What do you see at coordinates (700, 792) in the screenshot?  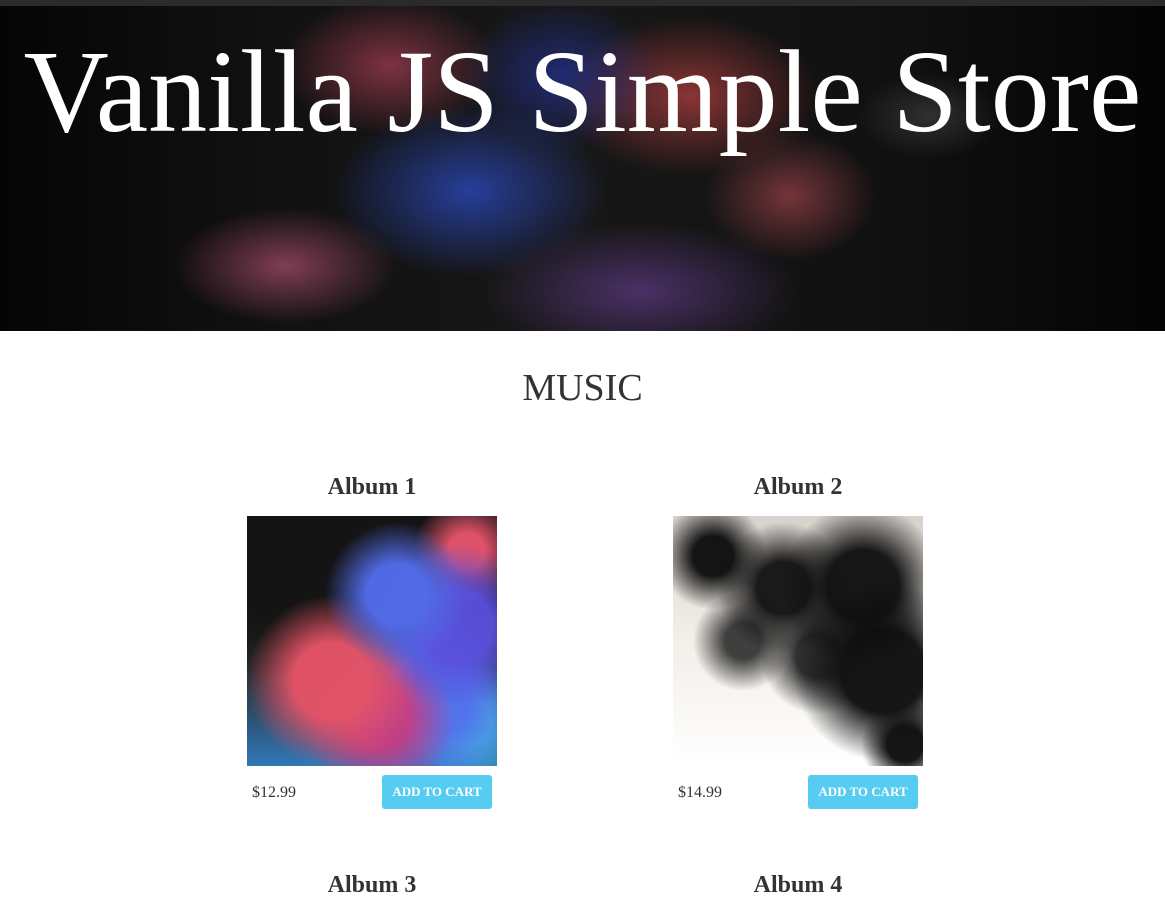 I see `album-price: $14.99` at bounding box center [700, 792].